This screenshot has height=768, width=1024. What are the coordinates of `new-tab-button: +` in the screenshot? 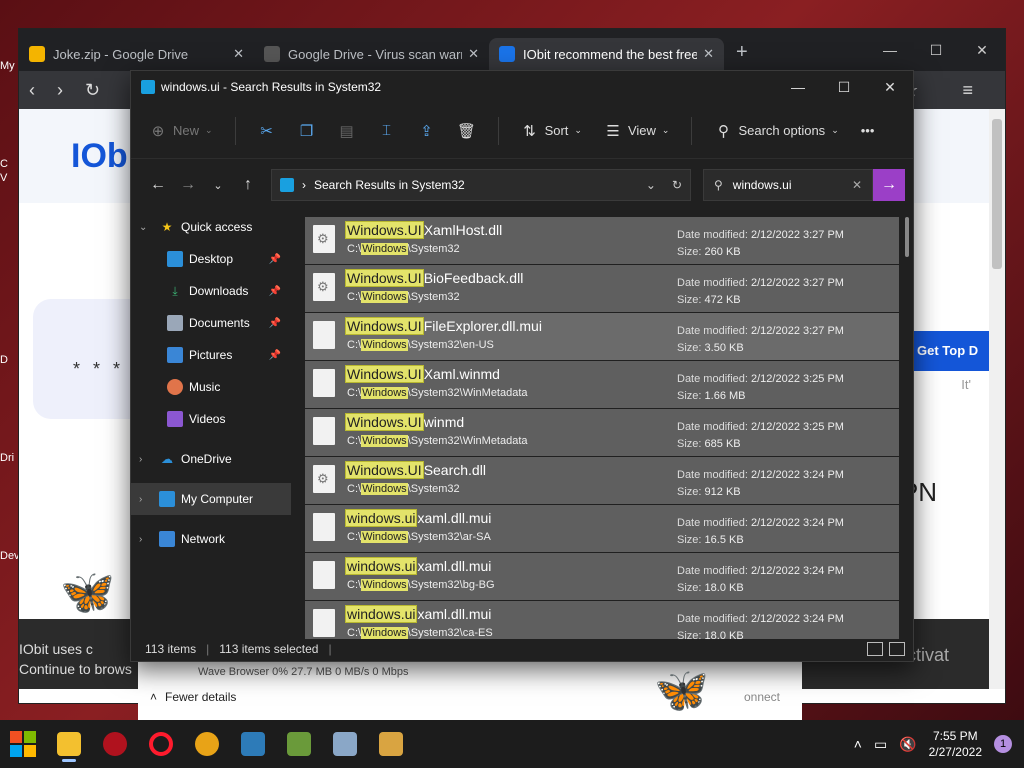 It's located at (742, 52).